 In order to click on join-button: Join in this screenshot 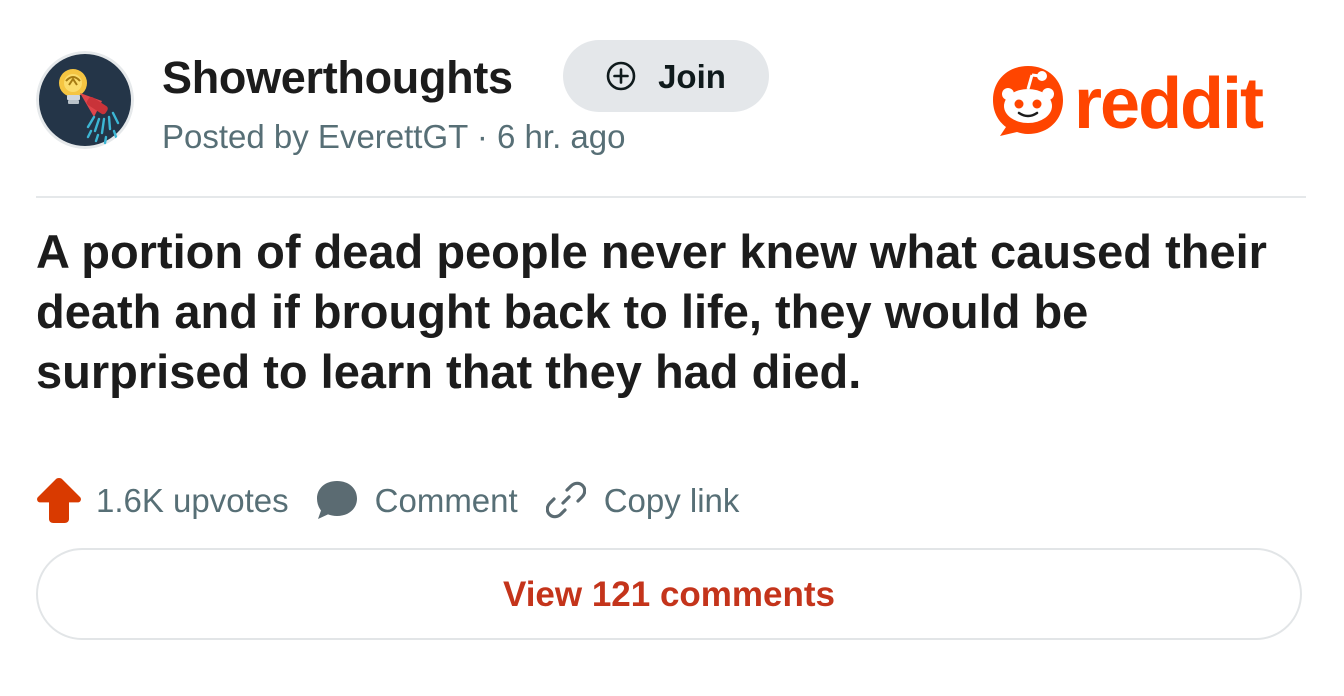, I will do `click(666, 76)`.